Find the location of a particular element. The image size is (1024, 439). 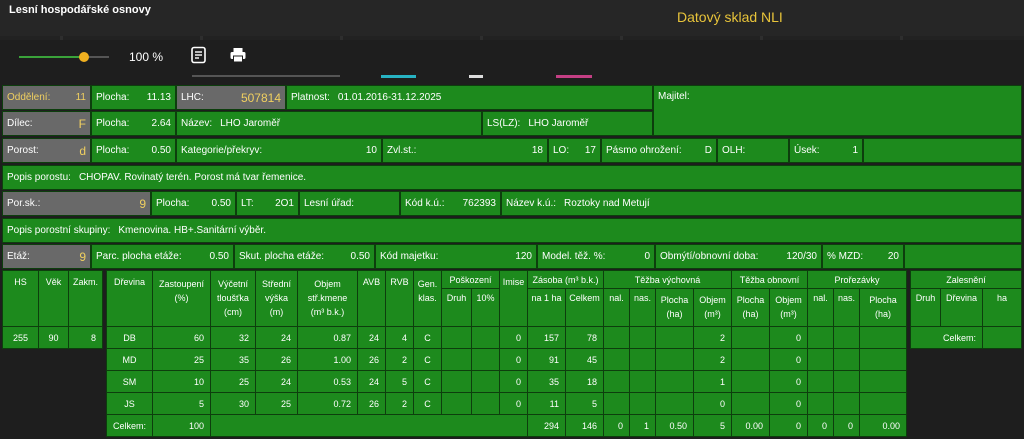

pr-nal-cell is located at coordinates (820, 403).